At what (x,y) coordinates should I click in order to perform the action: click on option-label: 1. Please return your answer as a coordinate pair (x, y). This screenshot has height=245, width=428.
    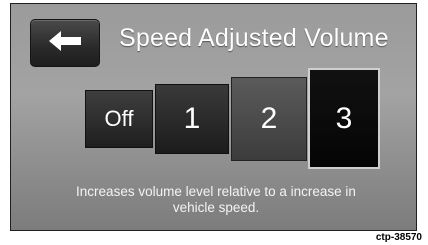
    Looking at the image, I should click on (192, 118).